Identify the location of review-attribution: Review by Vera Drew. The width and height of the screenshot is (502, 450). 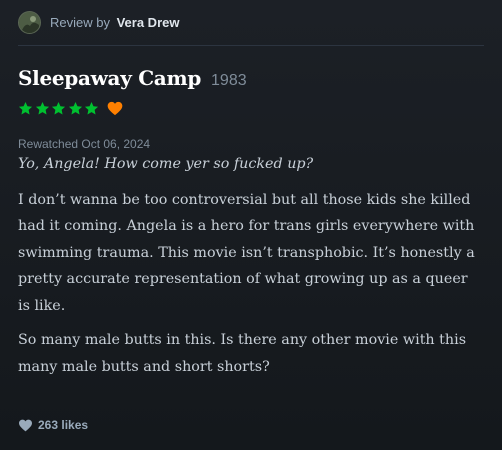
(114, 22).